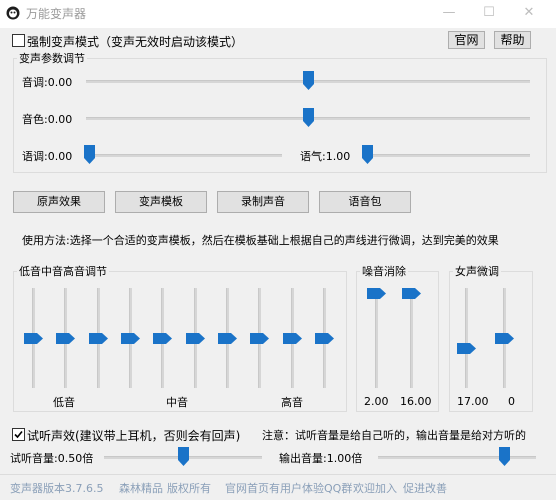 This screenshot has width=556, height=500. What do you see at coordinates (416, 401) in the screenshot?
I see `noise-value-2: 16.00` at bounding box center [416, 401].